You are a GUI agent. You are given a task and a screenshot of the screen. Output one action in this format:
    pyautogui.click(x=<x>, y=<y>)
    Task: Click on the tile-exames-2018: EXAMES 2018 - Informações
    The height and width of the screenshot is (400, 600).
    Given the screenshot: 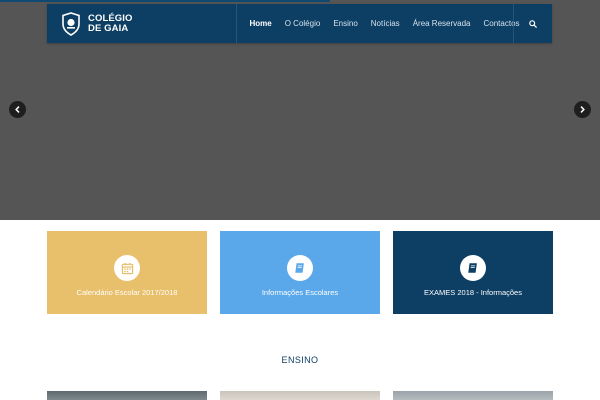 What is the action you would take?
    pyautogui.click(x=473, y=272)
    